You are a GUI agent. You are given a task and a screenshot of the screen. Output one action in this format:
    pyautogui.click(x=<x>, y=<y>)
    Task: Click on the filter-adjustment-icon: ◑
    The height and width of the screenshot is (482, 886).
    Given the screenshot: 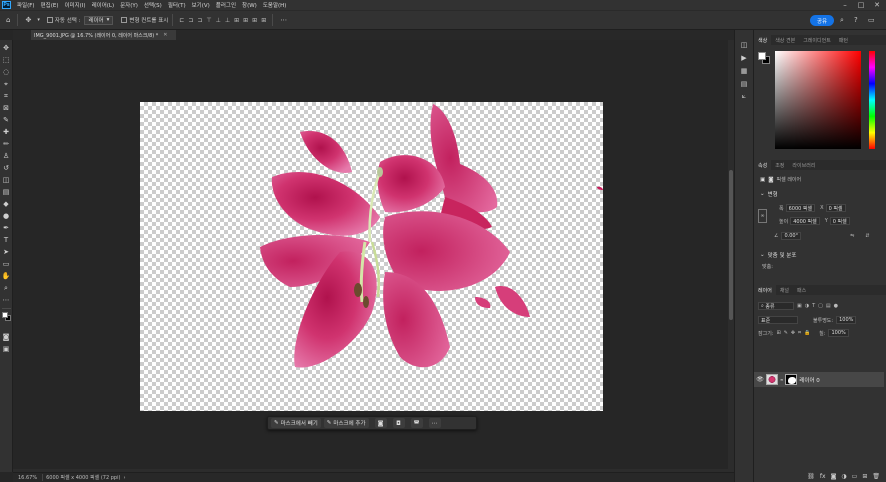 What is the action you would take?
    pyautogui.click(x=807, y=306)
    